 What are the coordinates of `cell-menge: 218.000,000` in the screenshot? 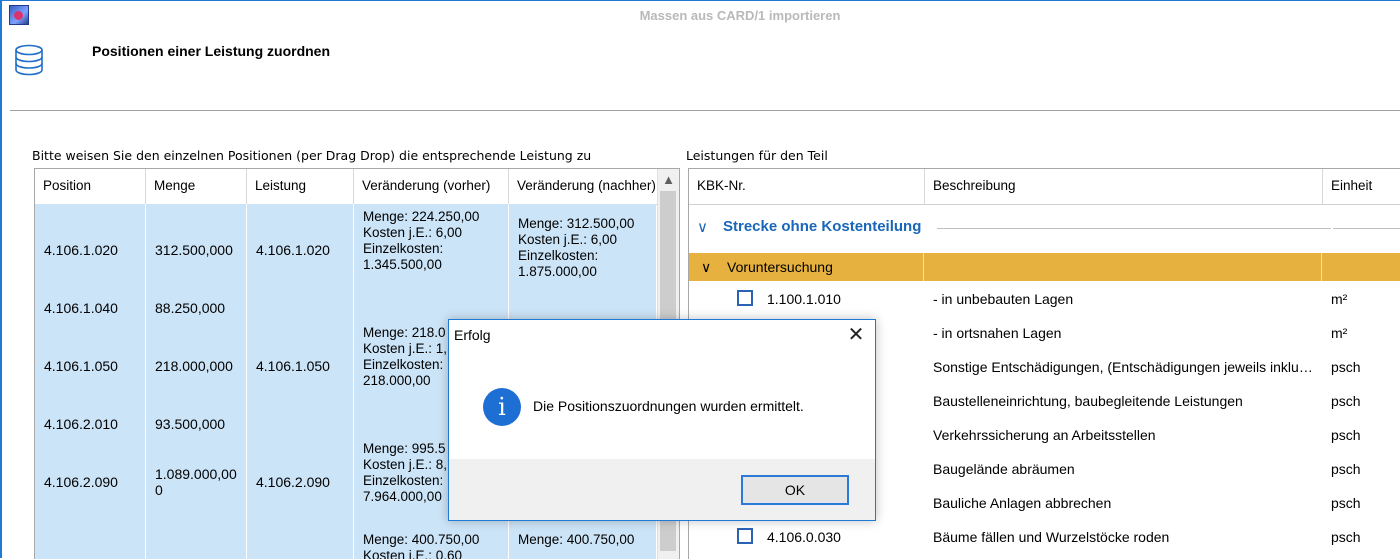 It's located at (196, 365).